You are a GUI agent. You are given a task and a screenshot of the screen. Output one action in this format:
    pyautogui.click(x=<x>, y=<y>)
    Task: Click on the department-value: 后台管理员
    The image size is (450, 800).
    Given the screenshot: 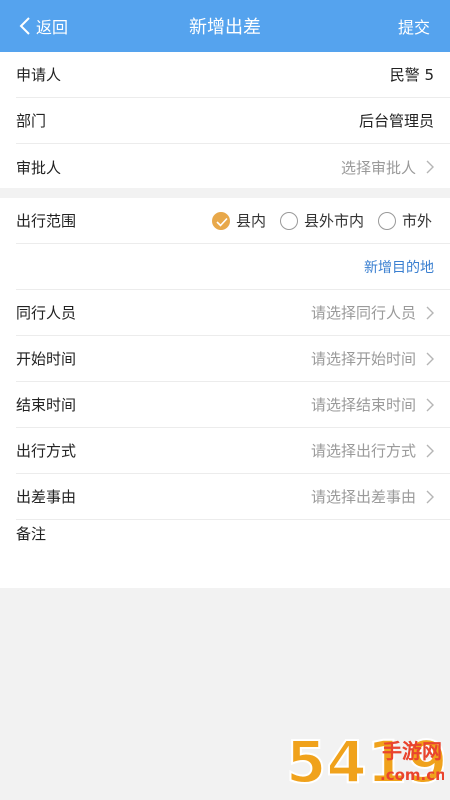 What is the action you would take?
    pyautogui.click(x=396, y=121)
    